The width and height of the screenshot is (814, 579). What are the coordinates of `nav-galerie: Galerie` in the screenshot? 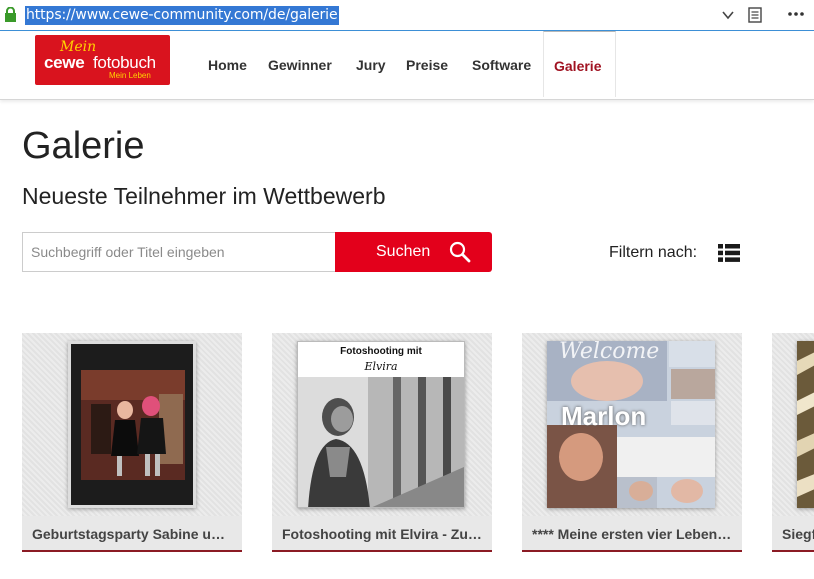 It's located at (579, 64).